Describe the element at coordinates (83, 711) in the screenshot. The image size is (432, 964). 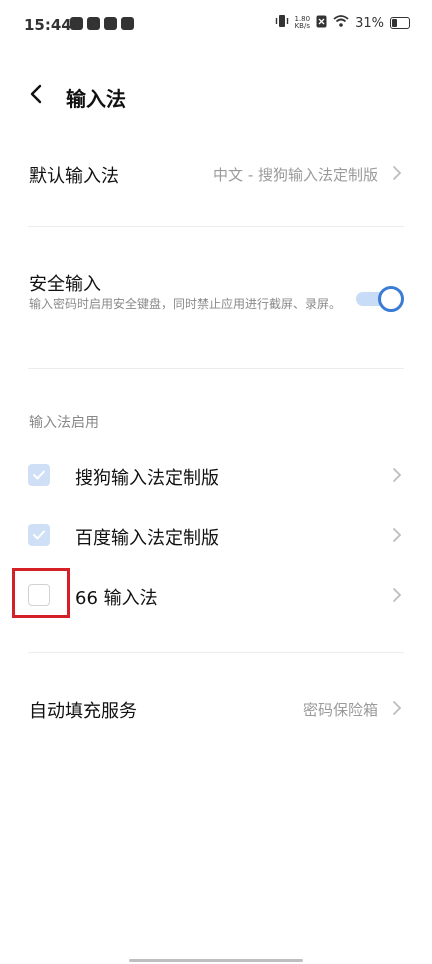
I see `autofill-label: 自动填充服务` at that location.